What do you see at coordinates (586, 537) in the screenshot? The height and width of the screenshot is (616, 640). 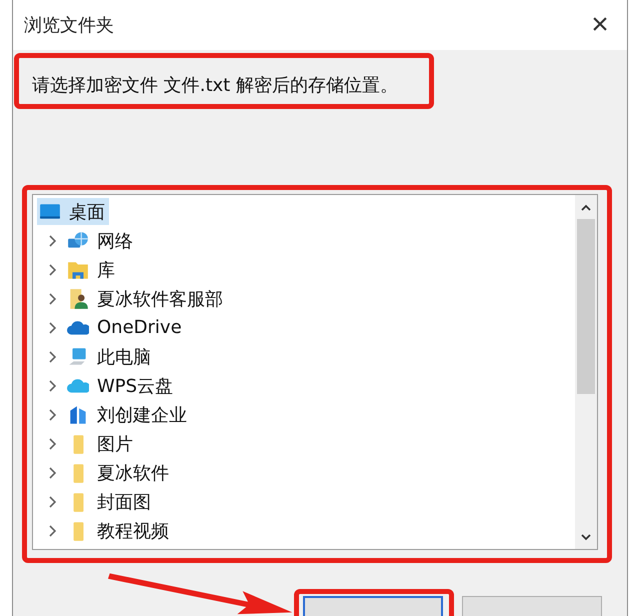 I see `scroll-down-icon` at bounding box center [586, 537].